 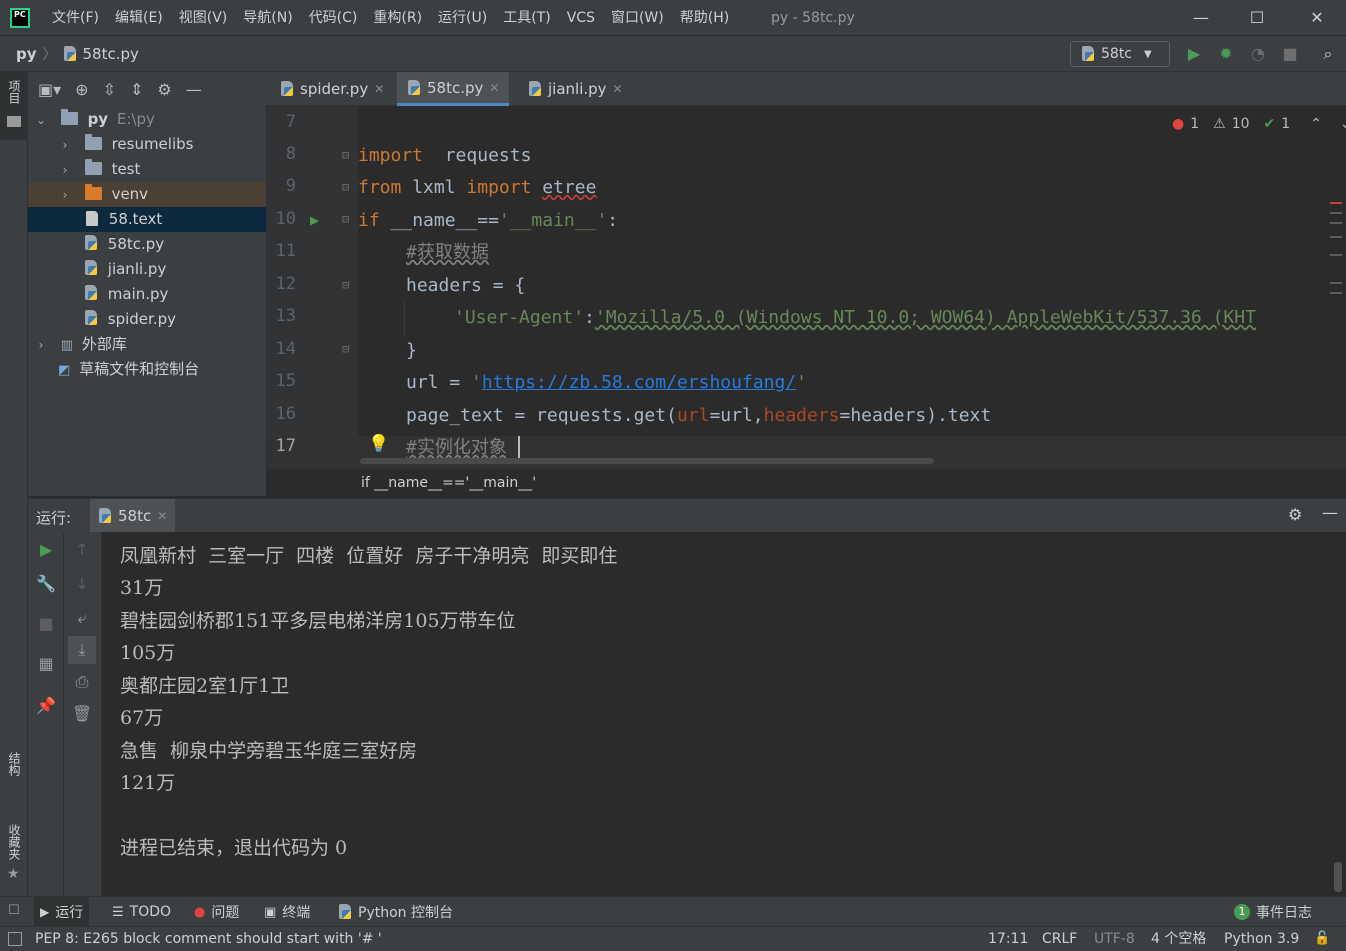 I want to click on run-gutter-icon: ▶, so click(x=314, y=220).